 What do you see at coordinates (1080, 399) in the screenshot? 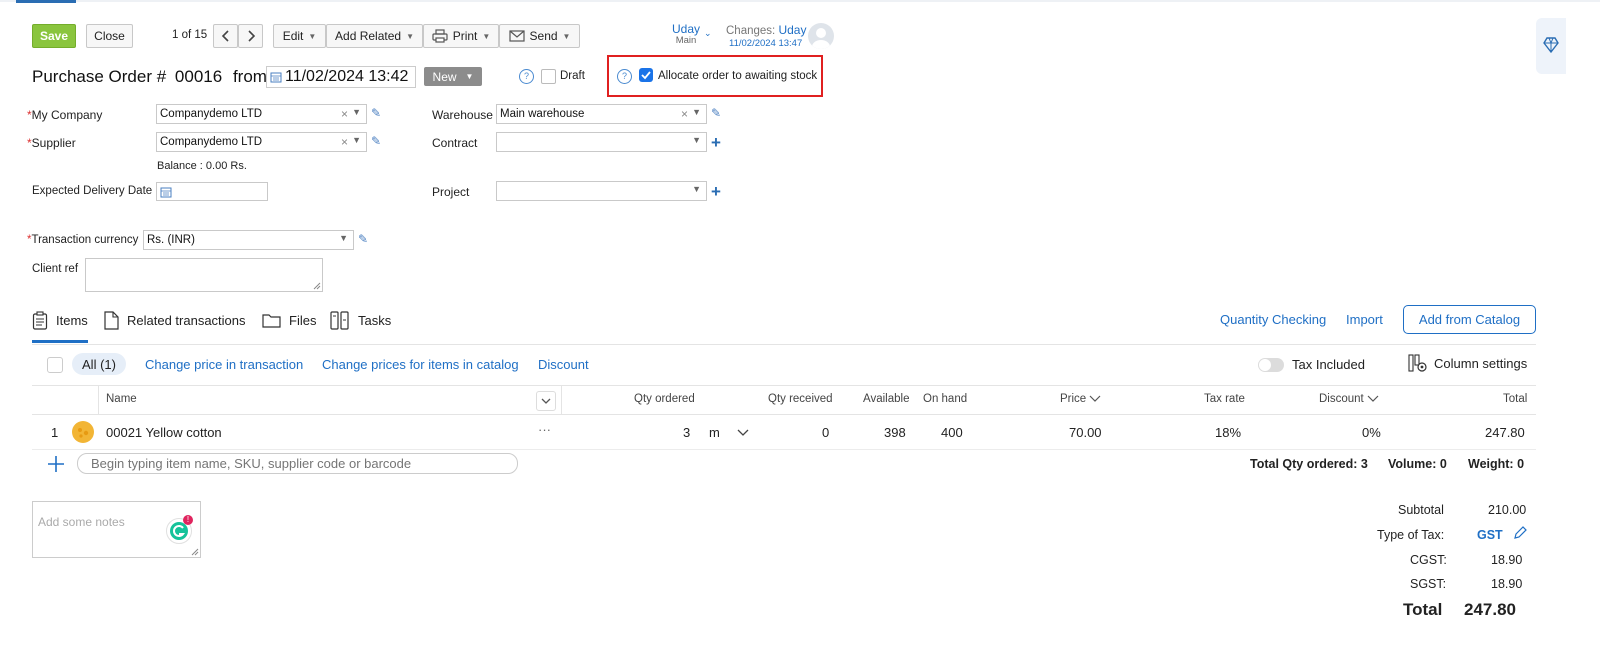
I see `col-price: Price` at bounding box center [1080, 399].